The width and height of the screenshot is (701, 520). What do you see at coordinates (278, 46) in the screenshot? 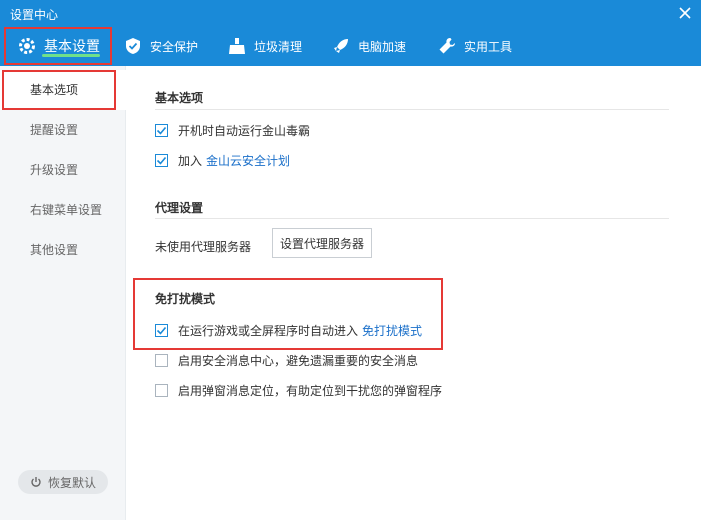
I see `tab-label: 垃圾清理` at bounding box center [278, 46].